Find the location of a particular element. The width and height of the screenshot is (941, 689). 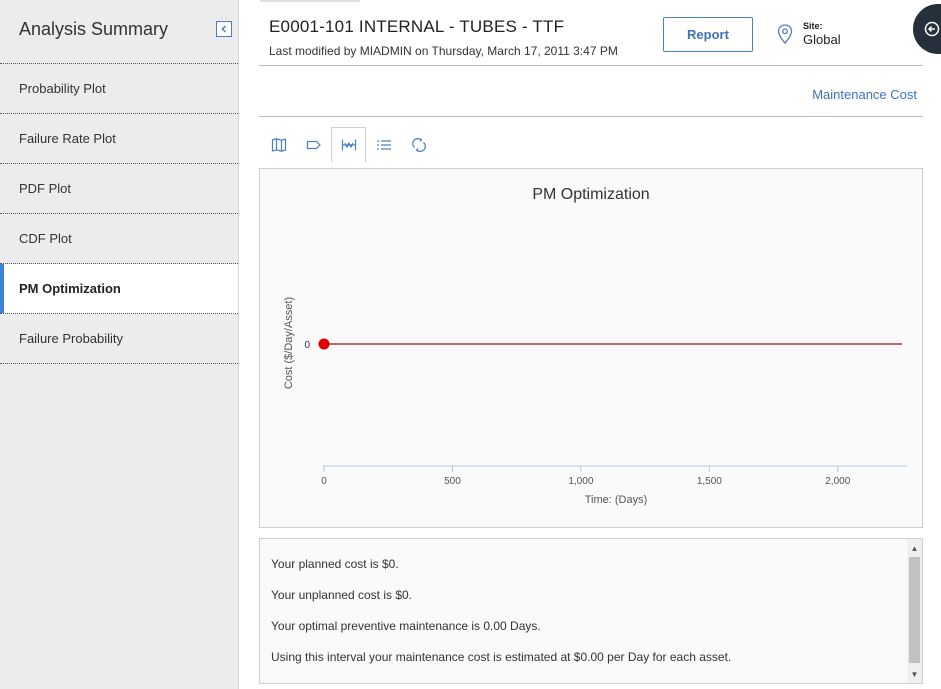

x-tick-label: 500 is located at coordinates (452, 481).